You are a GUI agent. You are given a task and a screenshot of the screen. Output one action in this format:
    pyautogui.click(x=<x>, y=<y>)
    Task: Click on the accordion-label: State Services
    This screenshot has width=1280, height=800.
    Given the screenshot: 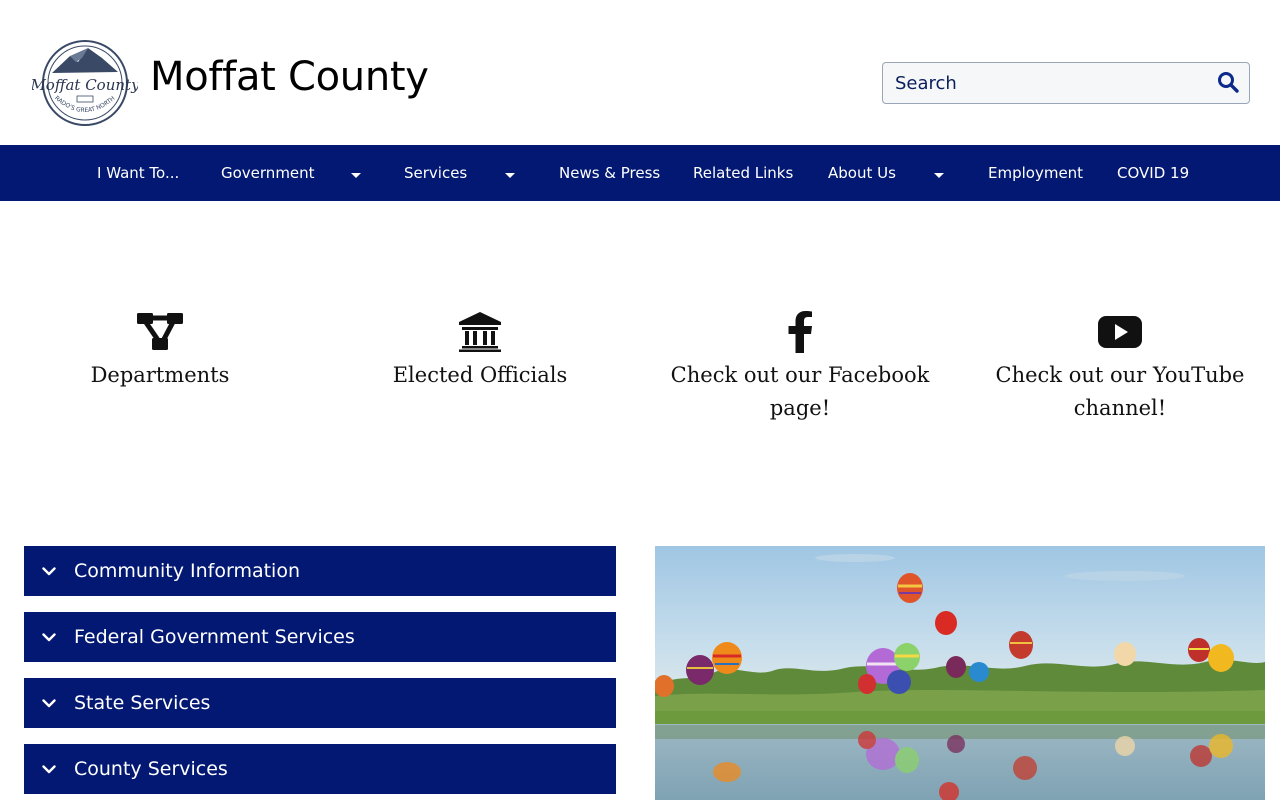 What is the action you would take?
    pyautogui.click(x=142, y=703)
    